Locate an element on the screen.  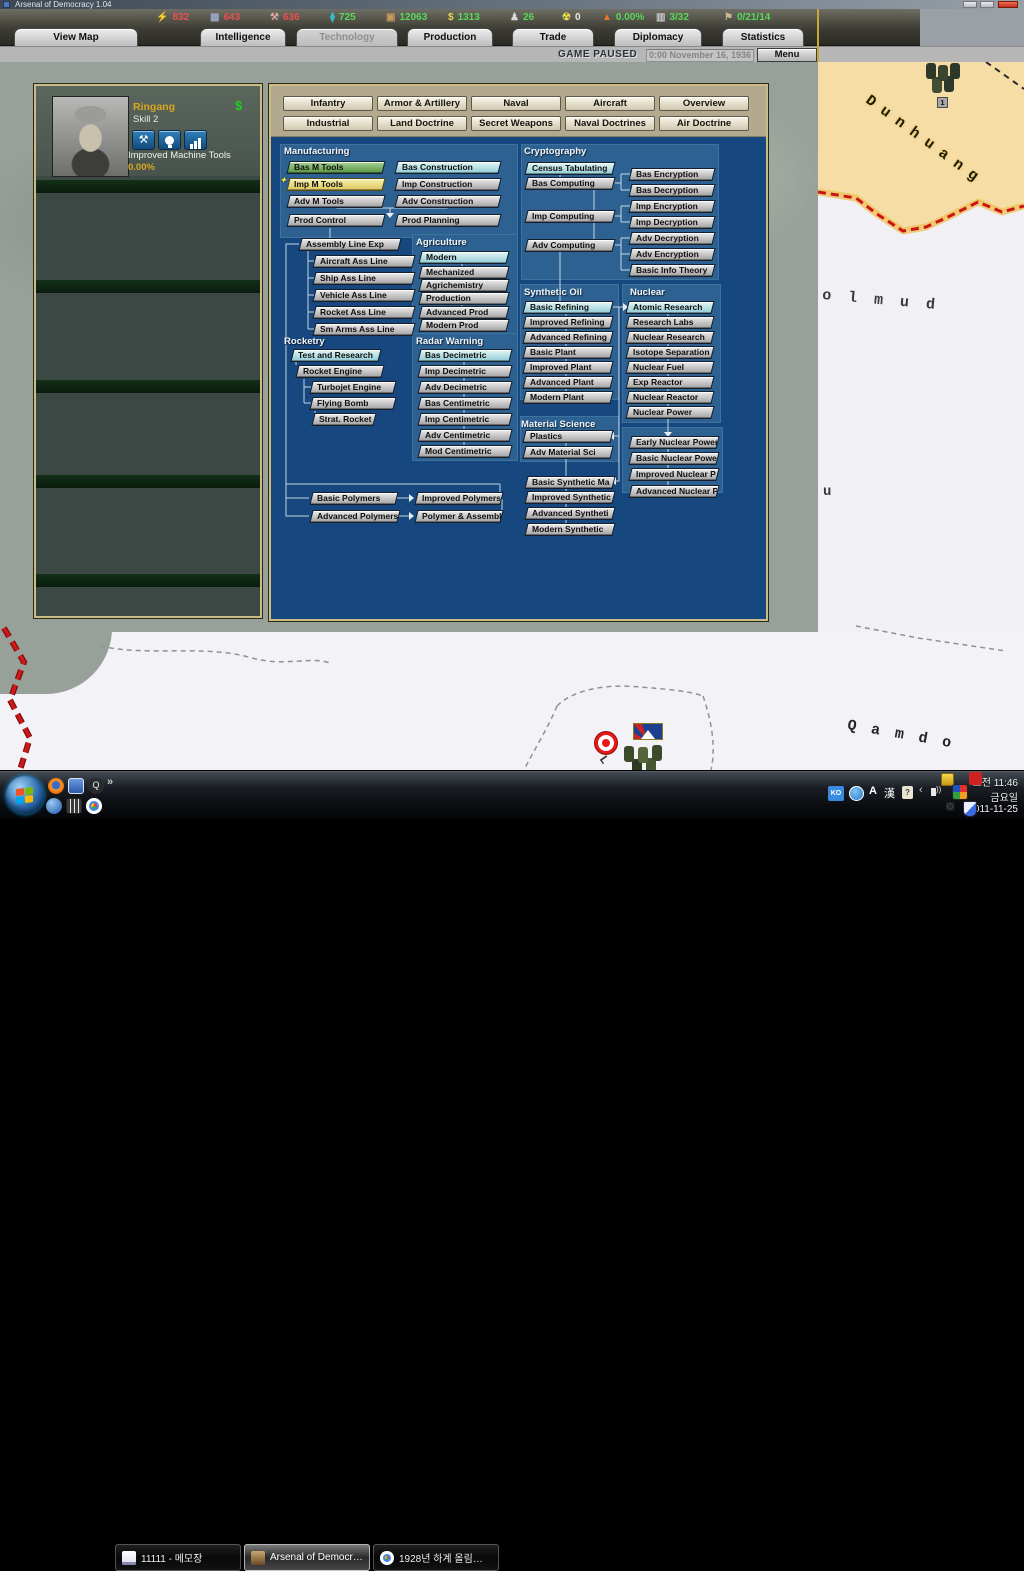
tech-item: Modern is located at coordinates (464, 257).